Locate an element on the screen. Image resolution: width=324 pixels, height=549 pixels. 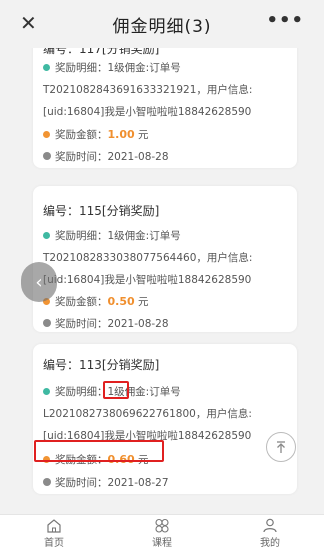
highlight-amount-box is located at coordinates (99, 451).